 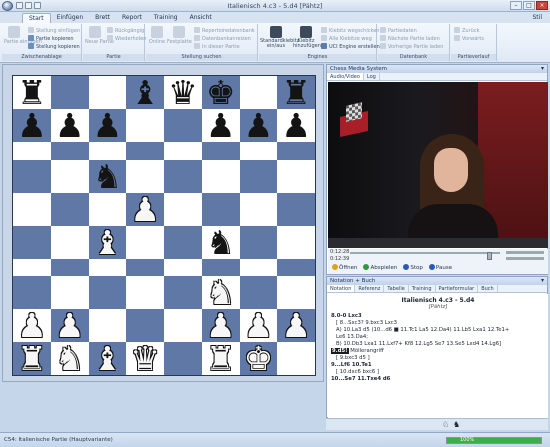 I want to click on white-bishop-icon: ♝, so click(x=108, y=358).